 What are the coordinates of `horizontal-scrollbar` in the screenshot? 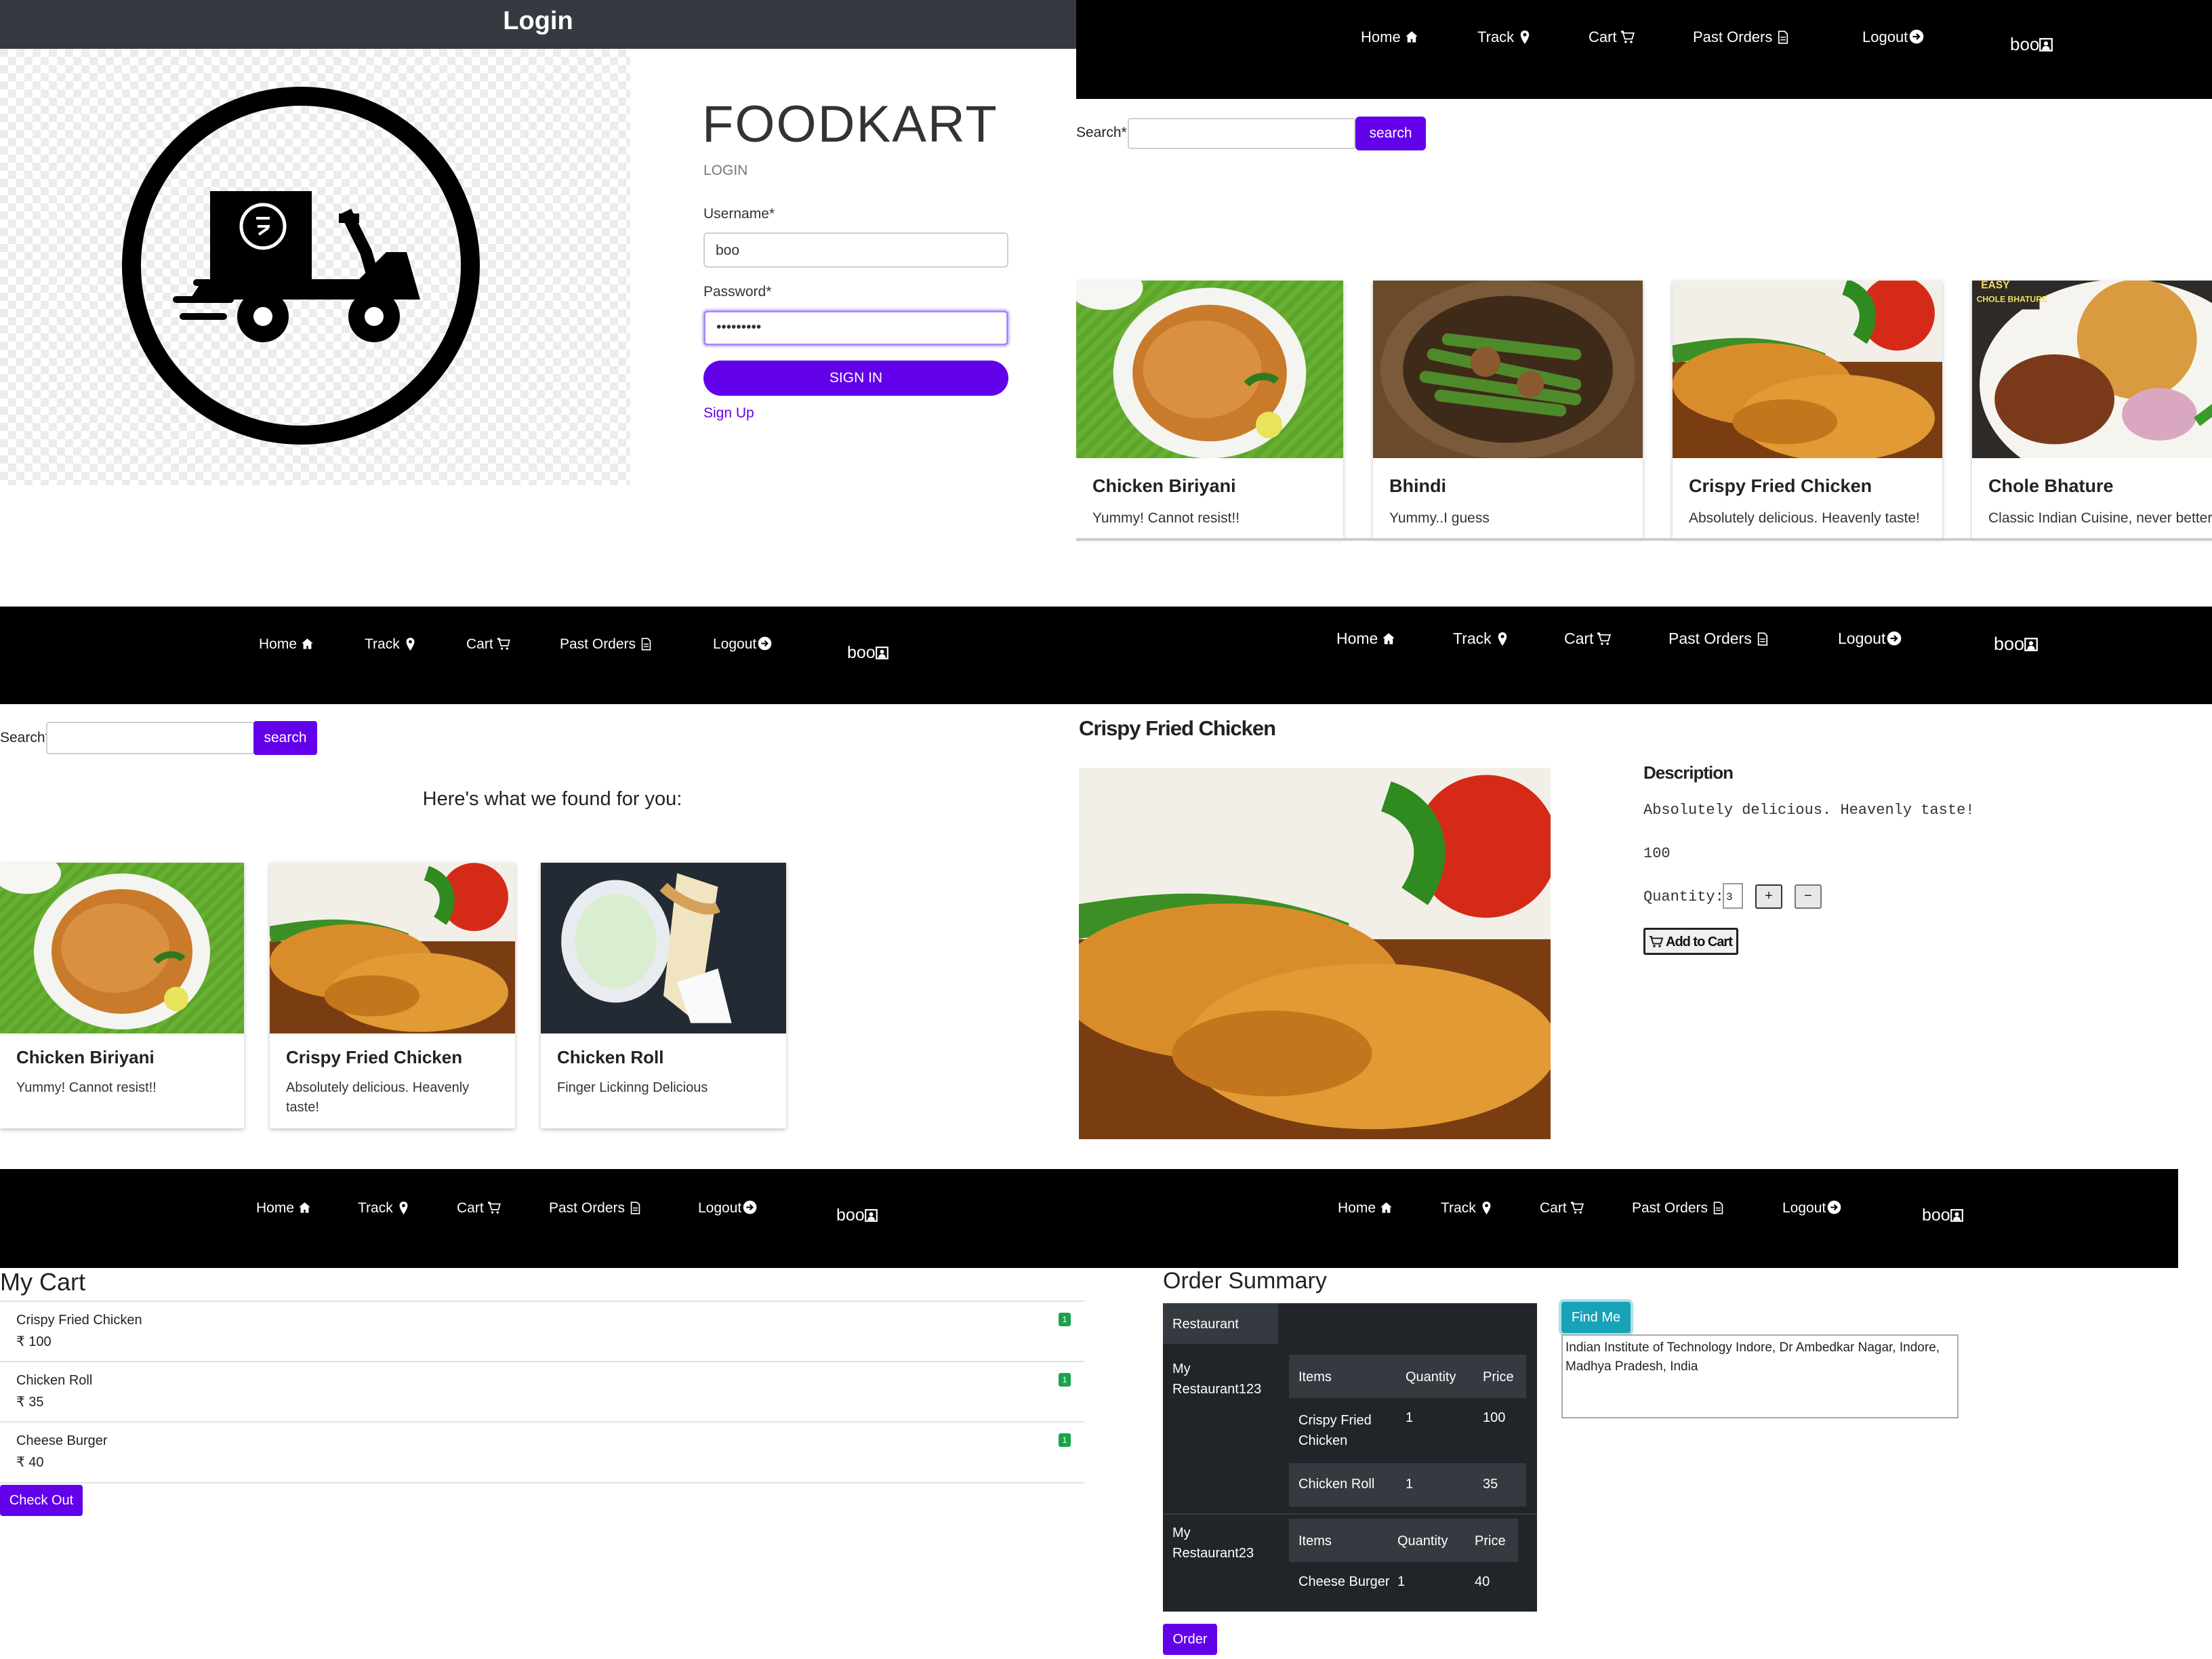 It's located at (1644, 539).